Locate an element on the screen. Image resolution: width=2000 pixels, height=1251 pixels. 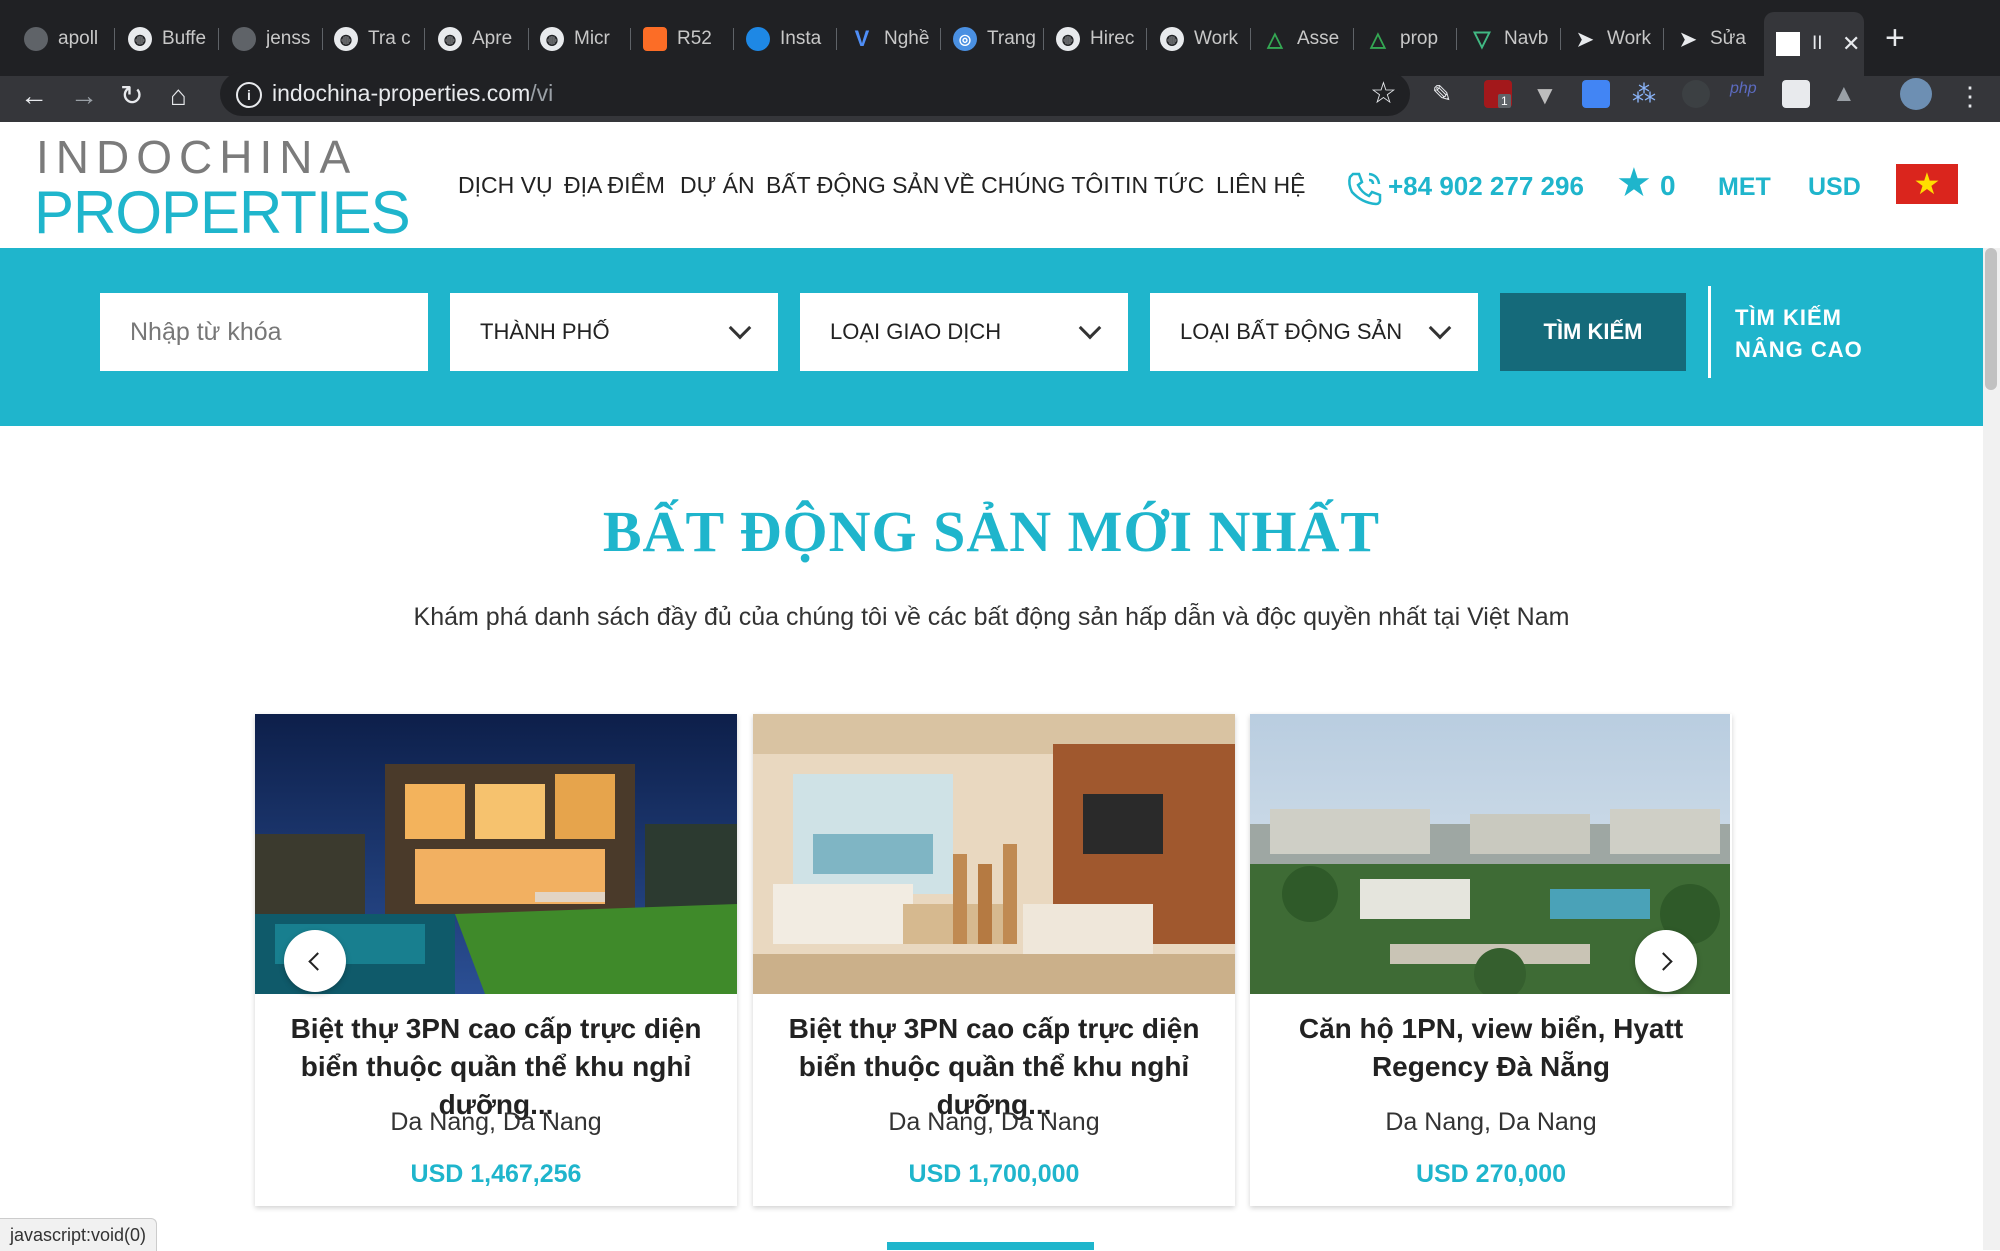
browser-tab: apoll is located at coordinates (66, 39).